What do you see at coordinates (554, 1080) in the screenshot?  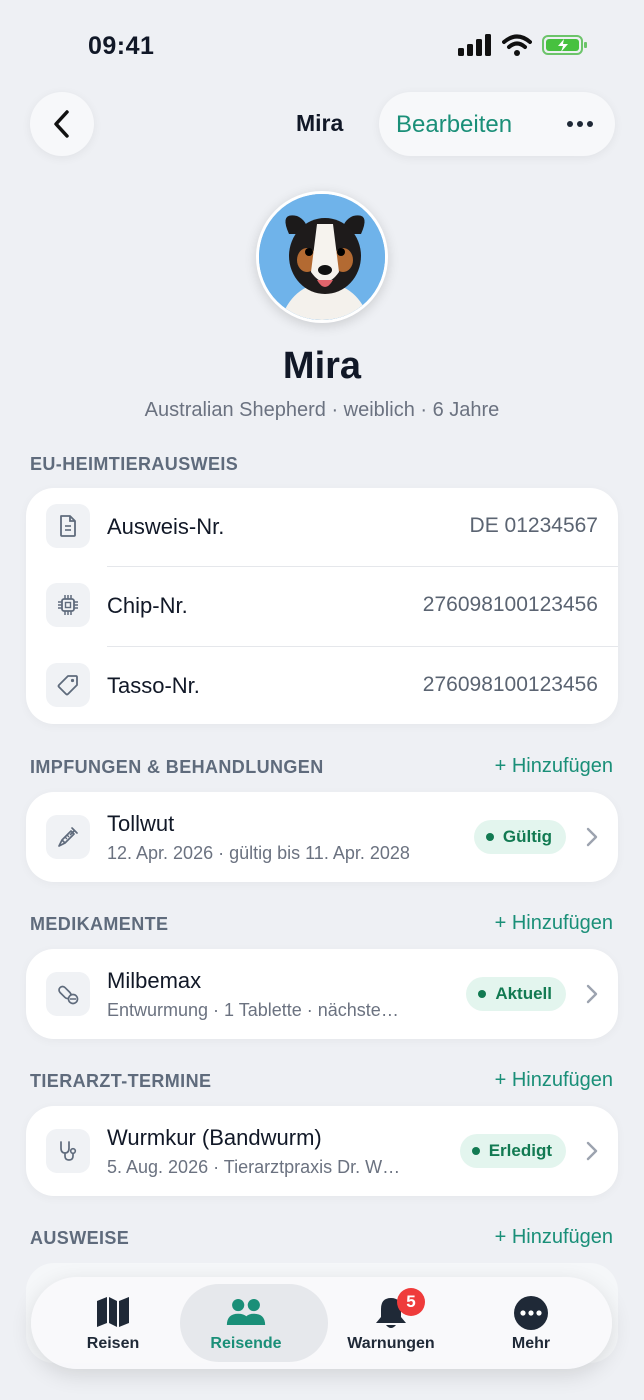 I see `add-appointment-button: + Hinzufügen` at bounding box center [554, 1080].